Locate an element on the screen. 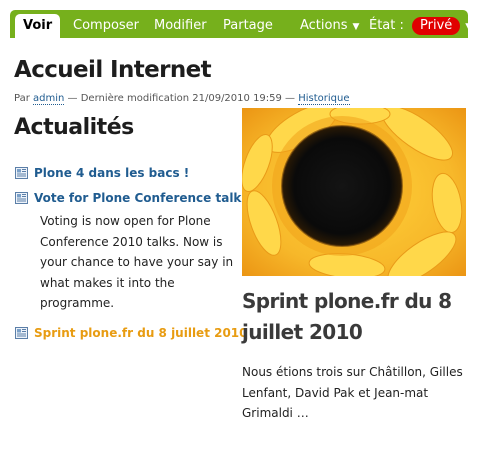  news-item: Plone 4 dans les bacs ! is located at coordinates (102, 173).